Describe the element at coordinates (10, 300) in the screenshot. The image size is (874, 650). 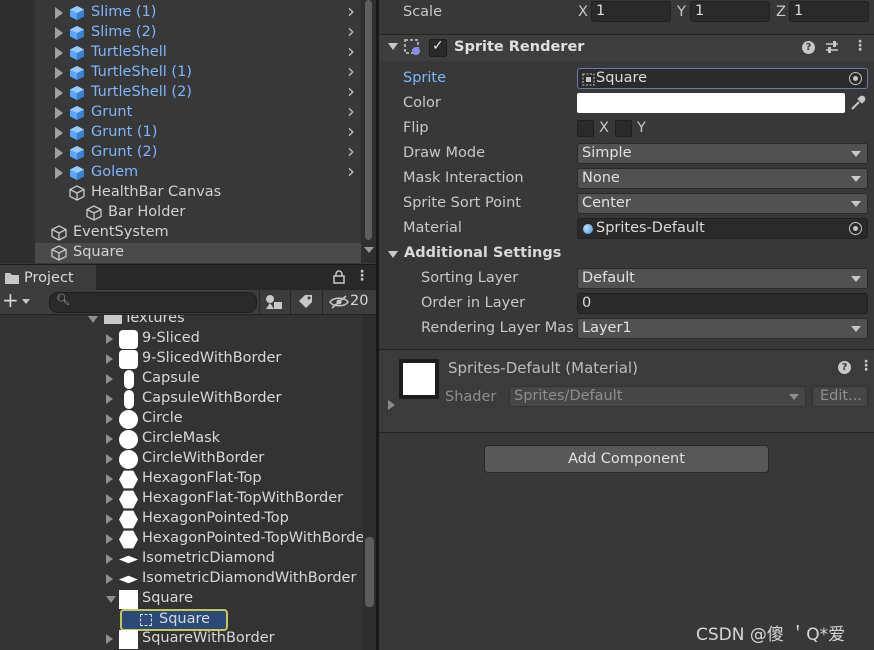
I see `create-plus-icon: +` at that location.